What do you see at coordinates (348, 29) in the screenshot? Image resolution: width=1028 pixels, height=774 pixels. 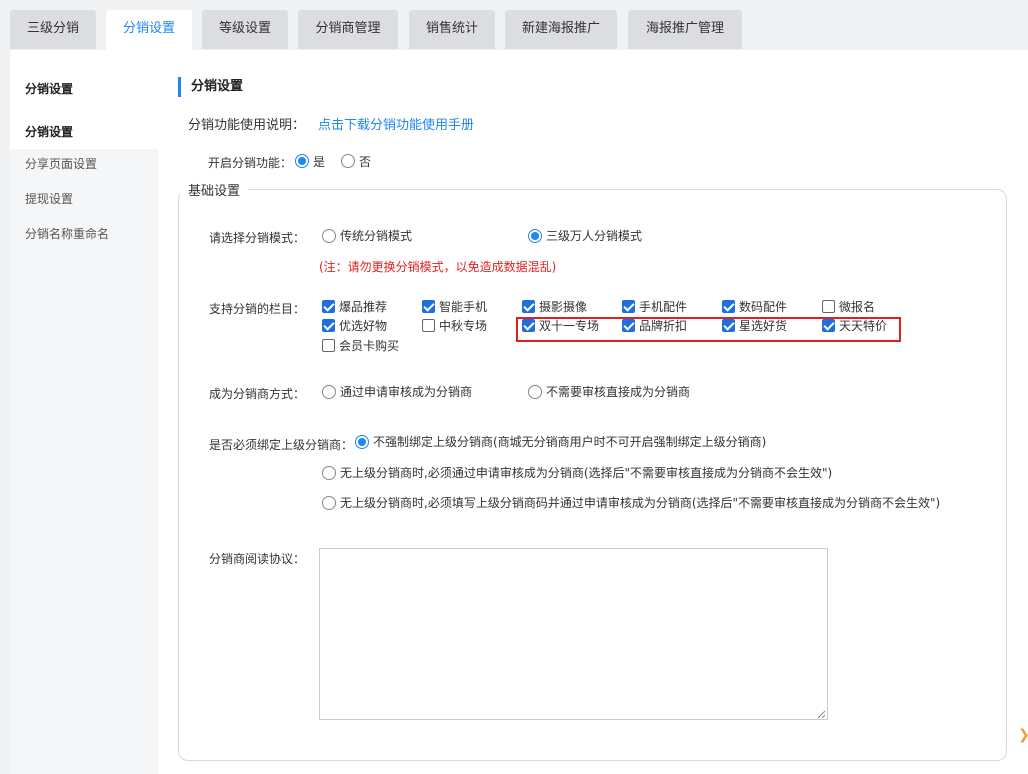 I see `tab-distributor-management: 分销商管理` at bounding box center [348, 29].